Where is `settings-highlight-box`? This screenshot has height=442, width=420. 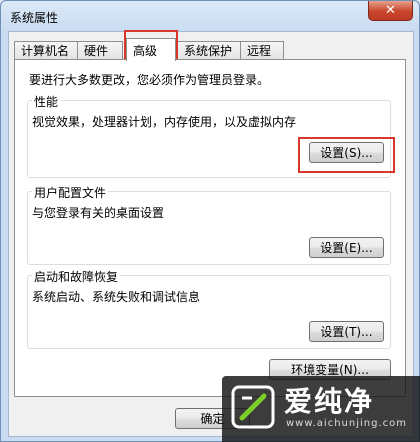 settings-highlight-box is located at coordinates (346, 155).